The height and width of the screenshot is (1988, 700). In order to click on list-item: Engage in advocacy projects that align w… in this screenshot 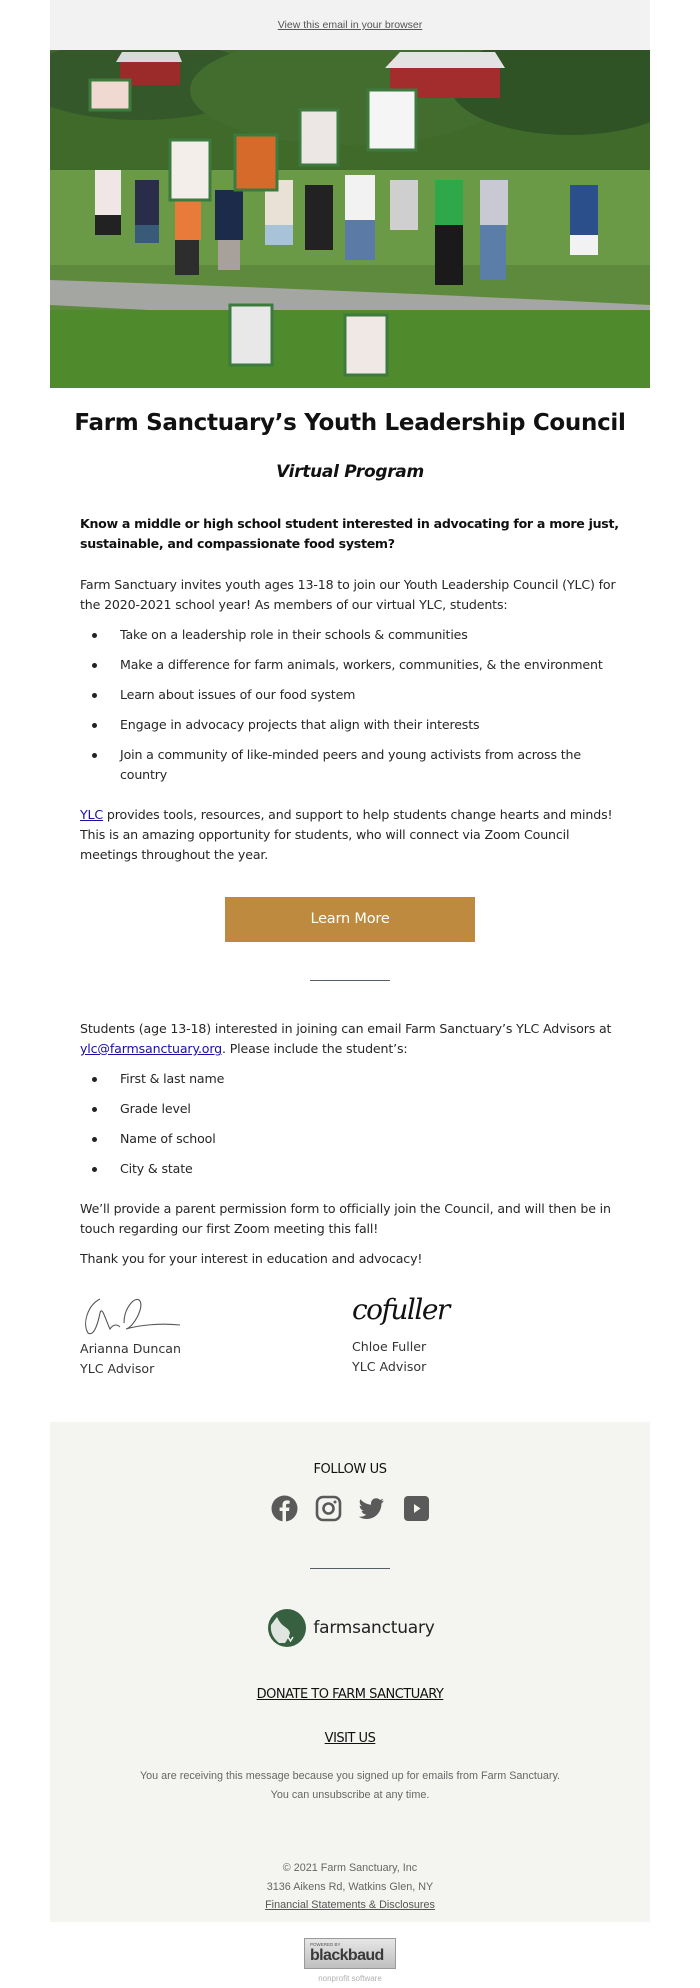, I will do `click(356, 725)`.